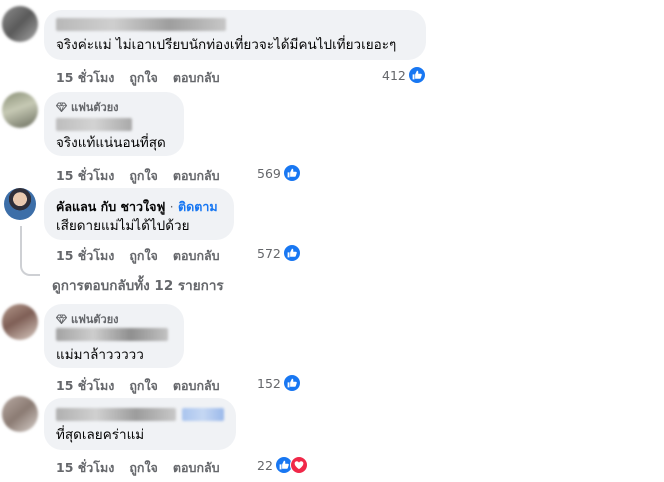 The image size is (664, 482). I want to click on reaction-count: 572, so click(279, 253).